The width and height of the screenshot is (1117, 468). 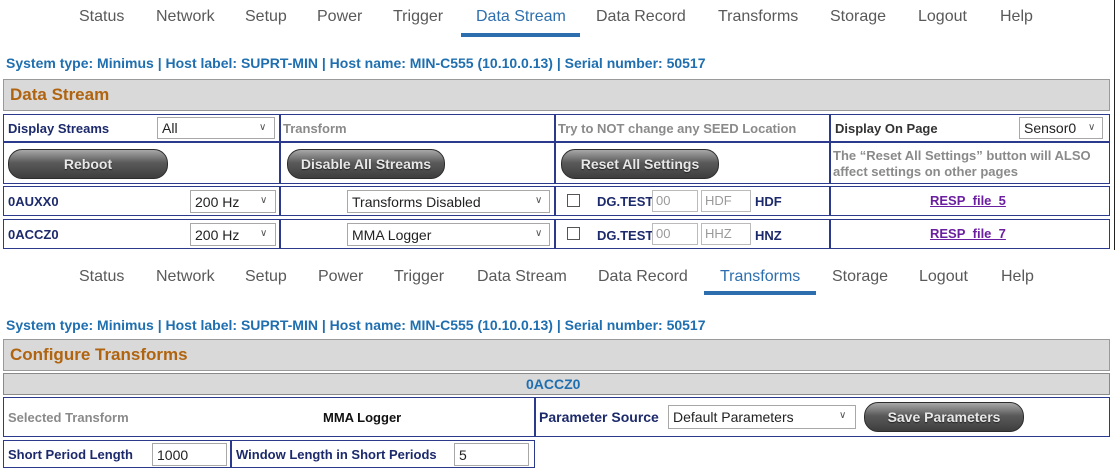 What do you see at coordinates (556, 355) in the screenshot?
I see `configure-transforms-header: Configure Transforms` at bounding box center [556, 355].